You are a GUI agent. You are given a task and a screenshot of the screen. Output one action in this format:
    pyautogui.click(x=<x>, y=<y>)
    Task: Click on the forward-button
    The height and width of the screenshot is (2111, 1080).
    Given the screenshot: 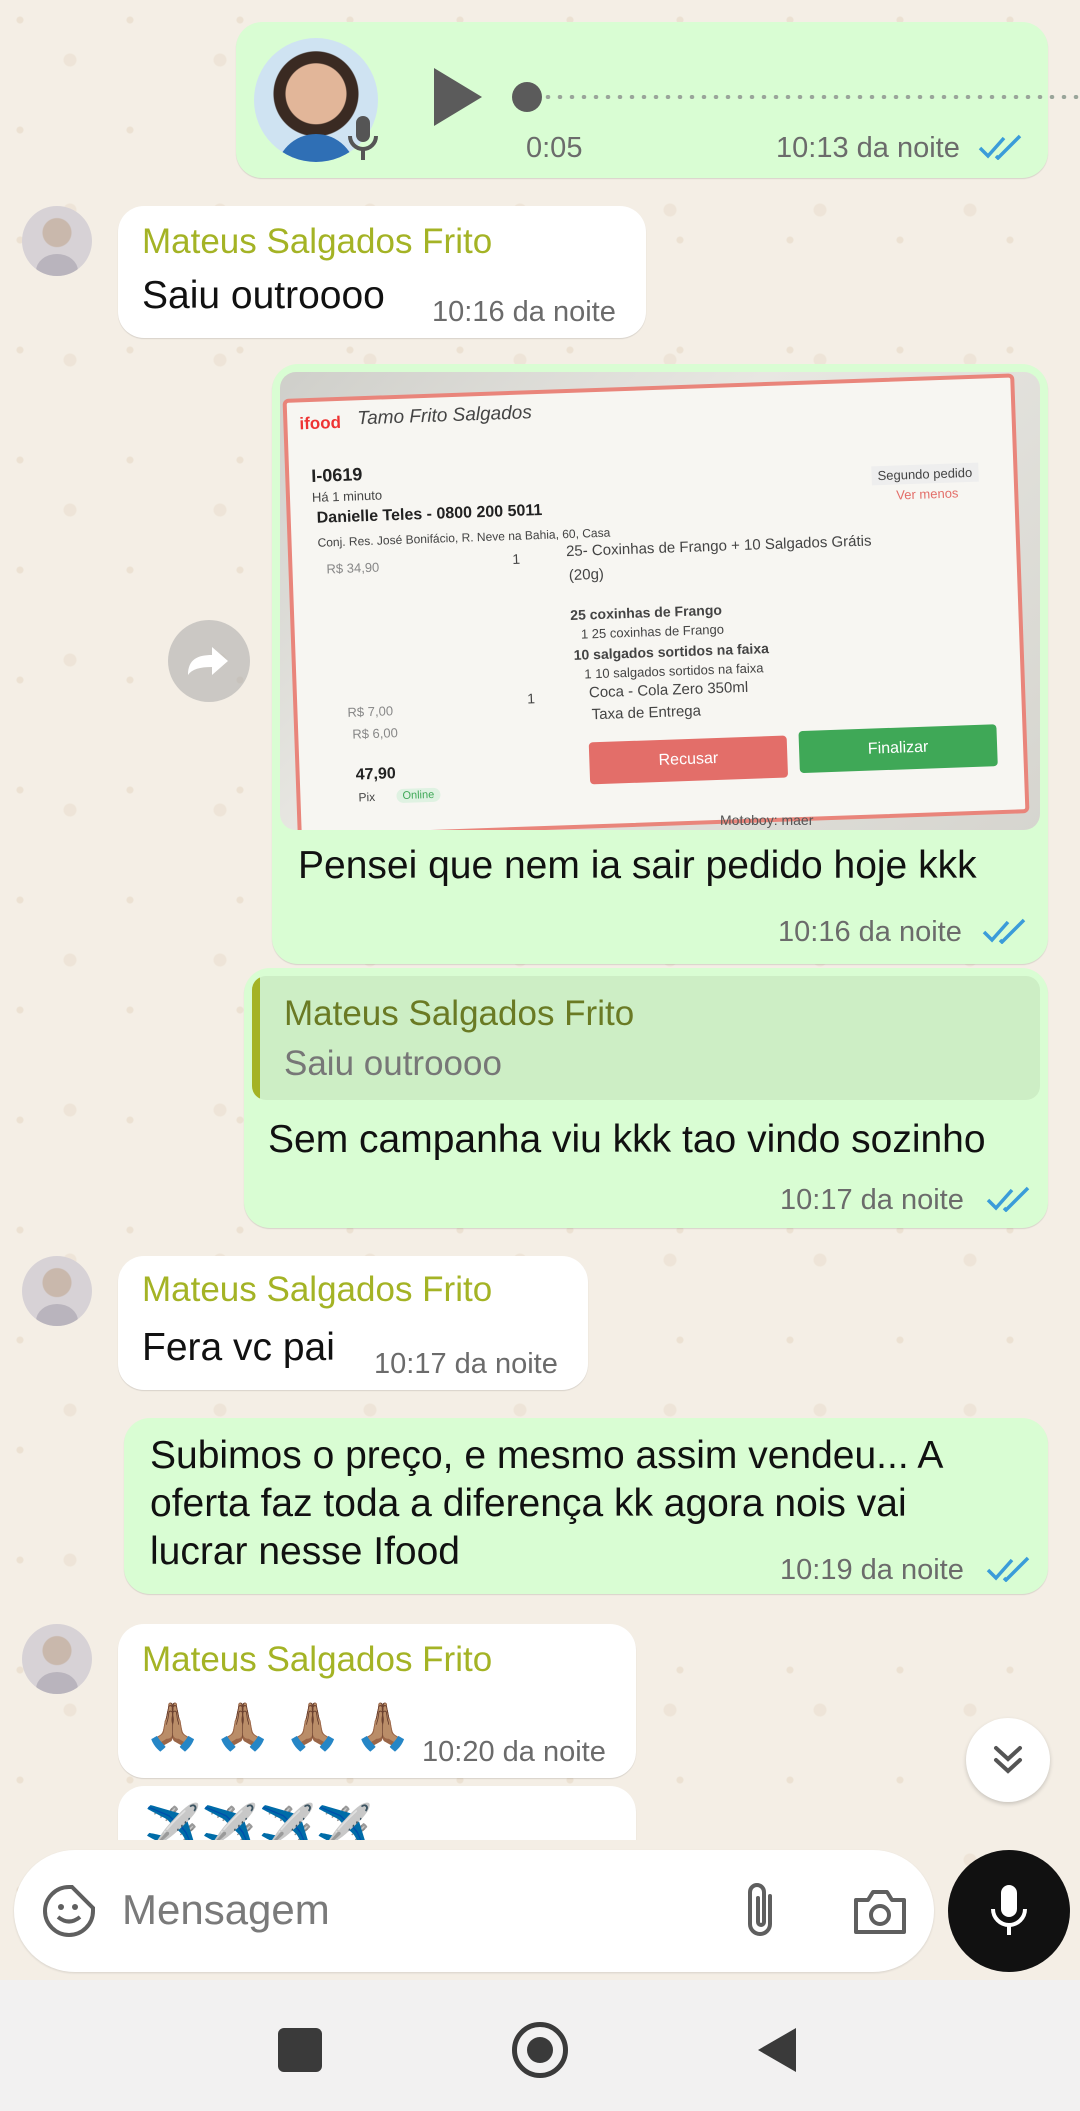 What is the action you would take?
    pyautogui.click(x=209, y=661)
    